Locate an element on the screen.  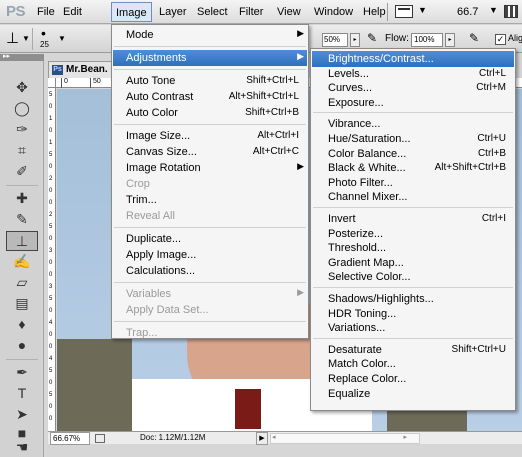
menu-item-levels: Levels... Ctrl+L is located at coordinates (413, 74).